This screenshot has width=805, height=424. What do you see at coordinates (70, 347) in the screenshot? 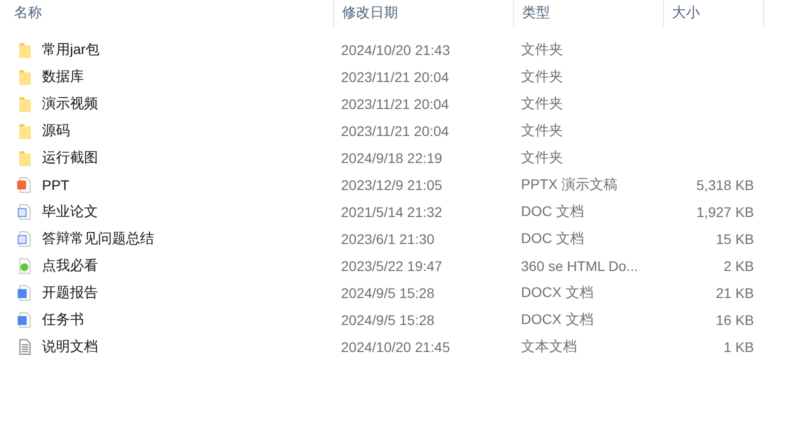
I see `file-name: 说明文档` at bounding box center [70, 347].